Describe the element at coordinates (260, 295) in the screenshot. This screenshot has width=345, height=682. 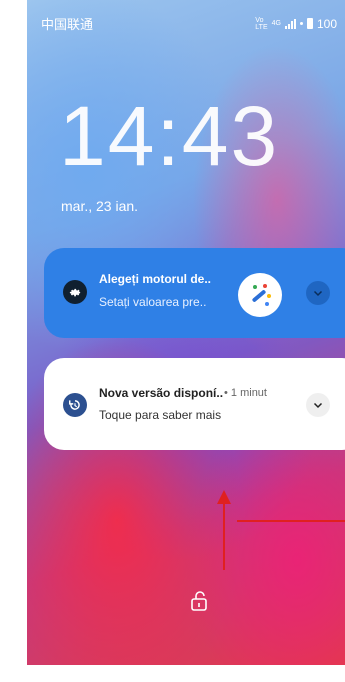
I see `magic-wand-icon` at that location.